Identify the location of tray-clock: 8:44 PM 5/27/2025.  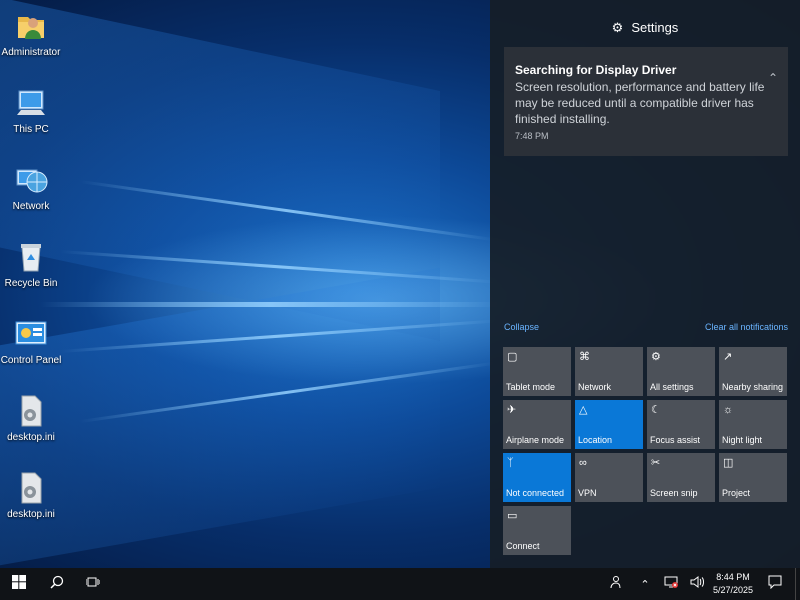
(733, 584).